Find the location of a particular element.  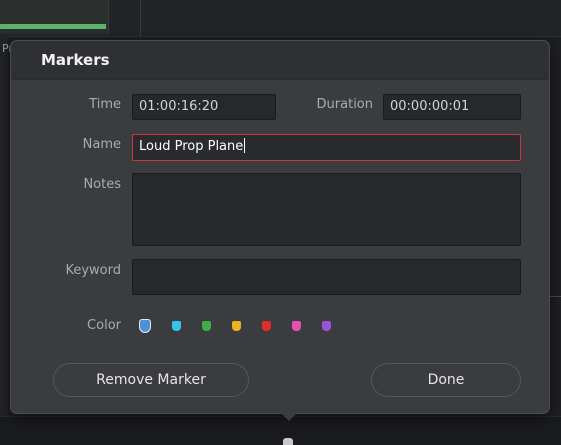

text-caret is located at coordinates (245, 145).